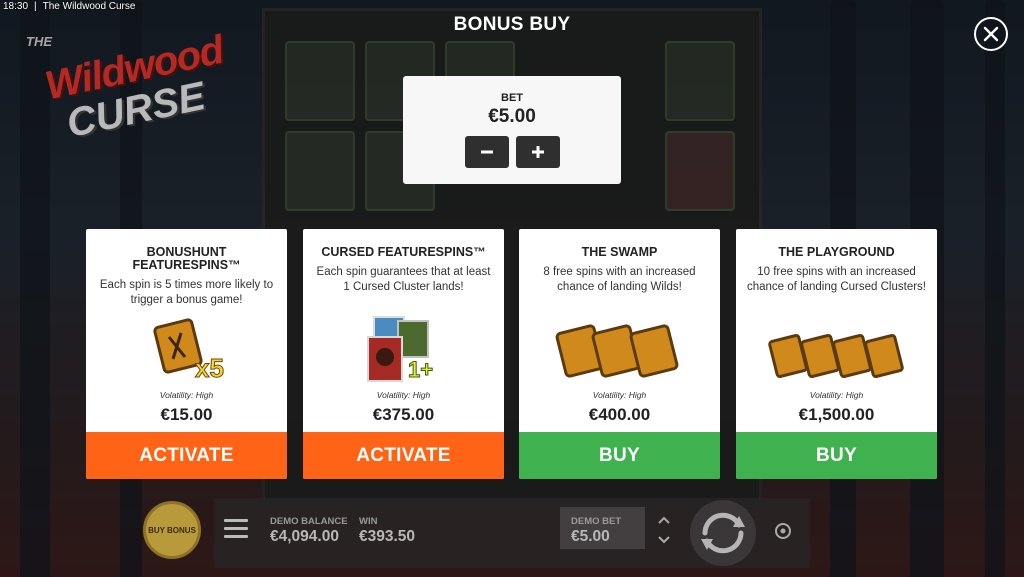 This screenshot has width=1024, height=577. I want to click on close-button, so click(991, 34).